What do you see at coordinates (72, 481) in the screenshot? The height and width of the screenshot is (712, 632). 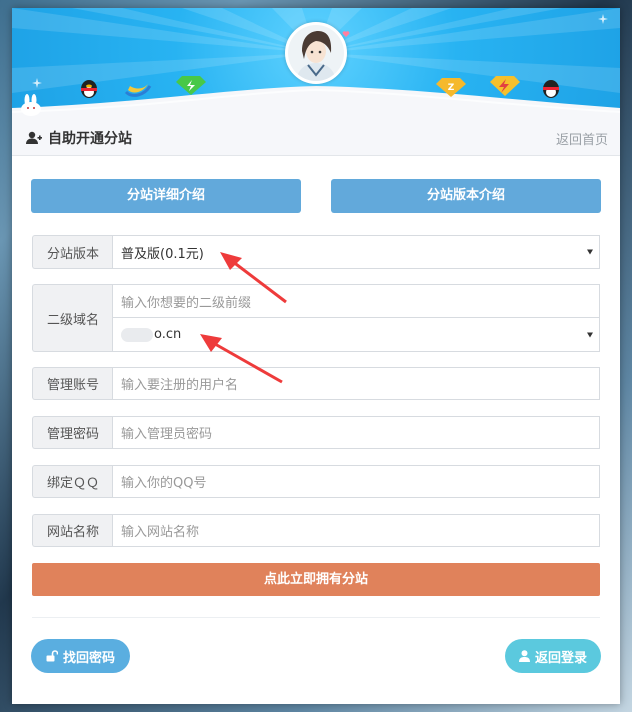 I see `bind-qq-label: 绑定ＱＱ` at bounding box center [72, 481].